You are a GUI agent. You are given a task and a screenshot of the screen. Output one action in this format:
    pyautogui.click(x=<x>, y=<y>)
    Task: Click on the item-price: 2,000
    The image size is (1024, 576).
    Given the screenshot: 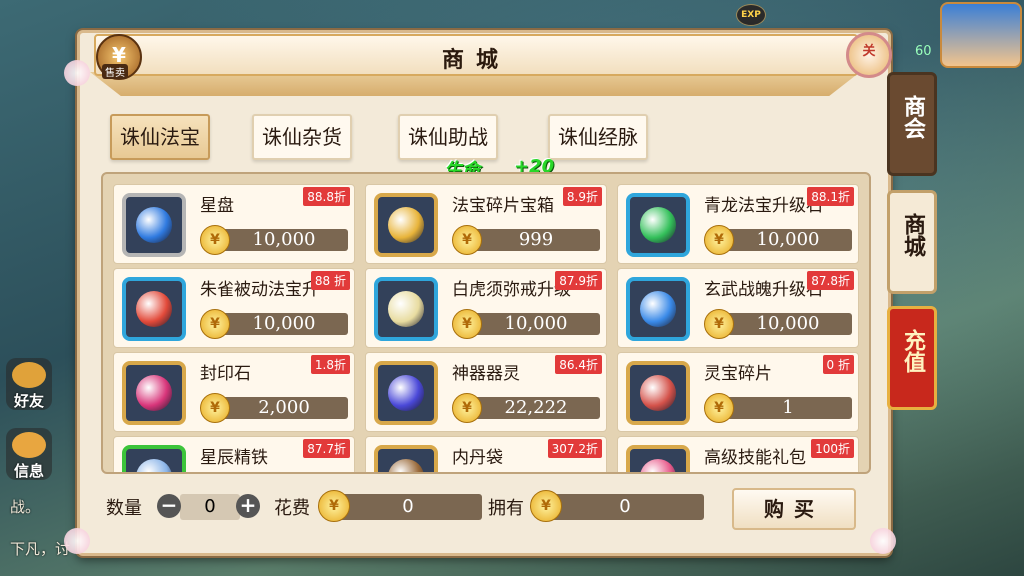 What is the action you would take?
    pyautogui.click(x=284, y=408)
    